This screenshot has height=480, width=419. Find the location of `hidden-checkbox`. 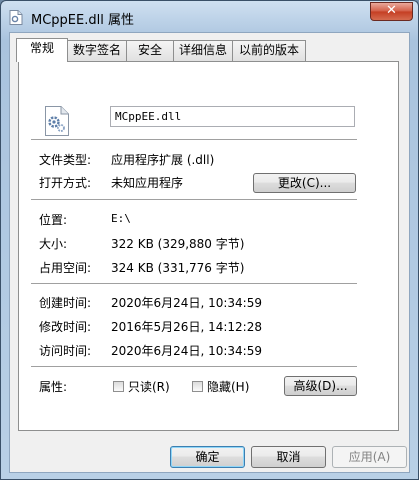

hidden-checkbox is located at coordinates (197, 386).